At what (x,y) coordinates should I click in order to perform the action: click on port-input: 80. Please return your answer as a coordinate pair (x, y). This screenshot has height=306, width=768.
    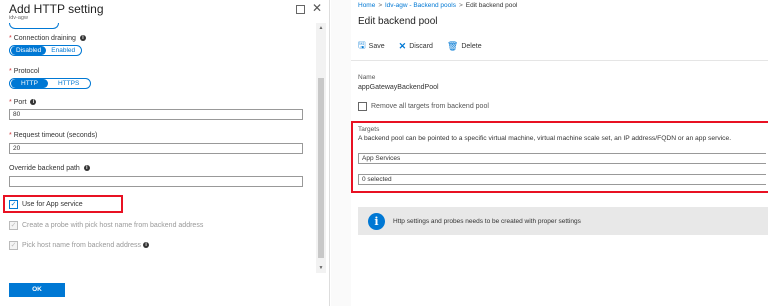
    Looking at the image, I should click on (156, 114).